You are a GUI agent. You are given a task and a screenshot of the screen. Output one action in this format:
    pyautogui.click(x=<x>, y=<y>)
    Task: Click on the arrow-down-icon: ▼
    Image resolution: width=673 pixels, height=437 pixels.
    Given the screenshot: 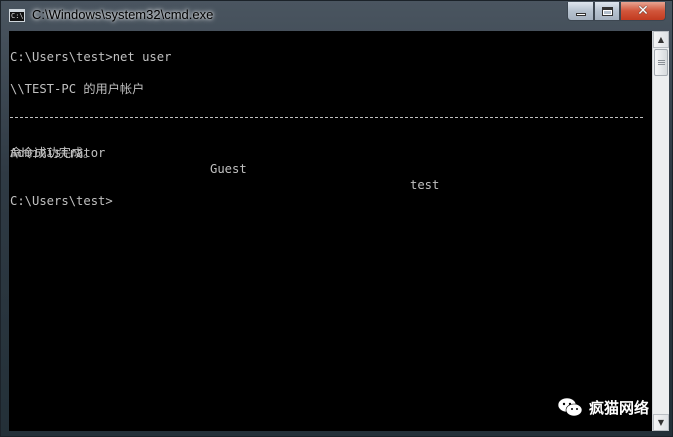 What is the action you would take?
    pyautogui.click(x=661, y=422)
    